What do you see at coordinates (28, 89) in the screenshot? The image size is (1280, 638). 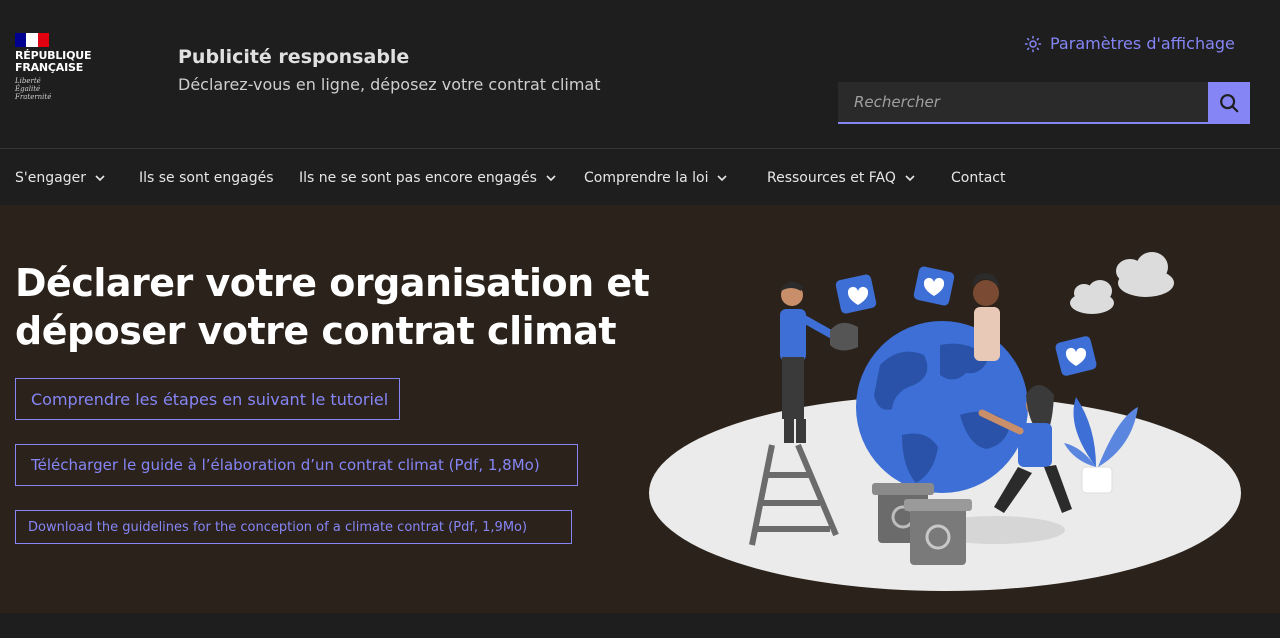 I see `motto-egalite: Égalité` at bounding box center [28, 89].